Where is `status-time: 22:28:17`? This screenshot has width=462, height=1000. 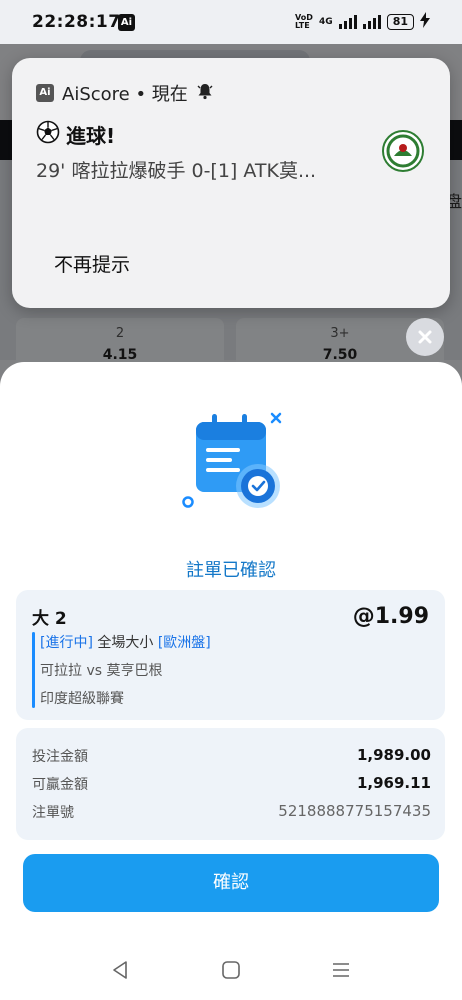 status-time: 22:28:17 is located at coordinates (76, 22).